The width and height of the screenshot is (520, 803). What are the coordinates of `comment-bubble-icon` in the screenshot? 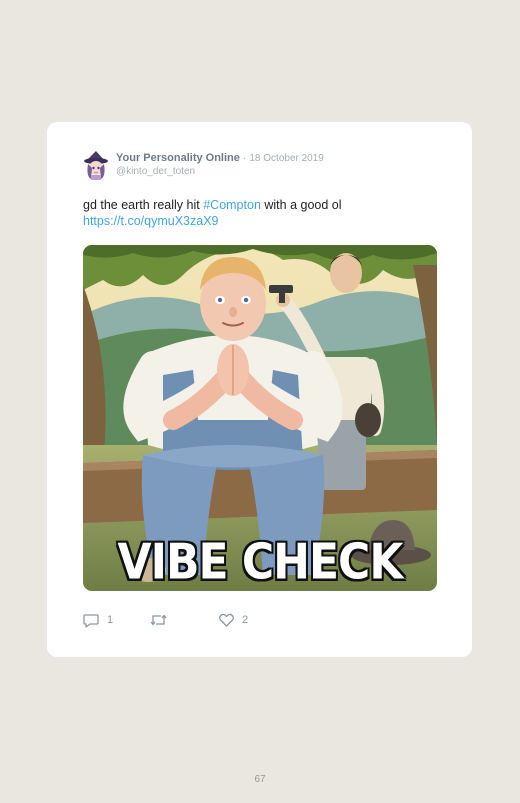 It's located at (91, 620).